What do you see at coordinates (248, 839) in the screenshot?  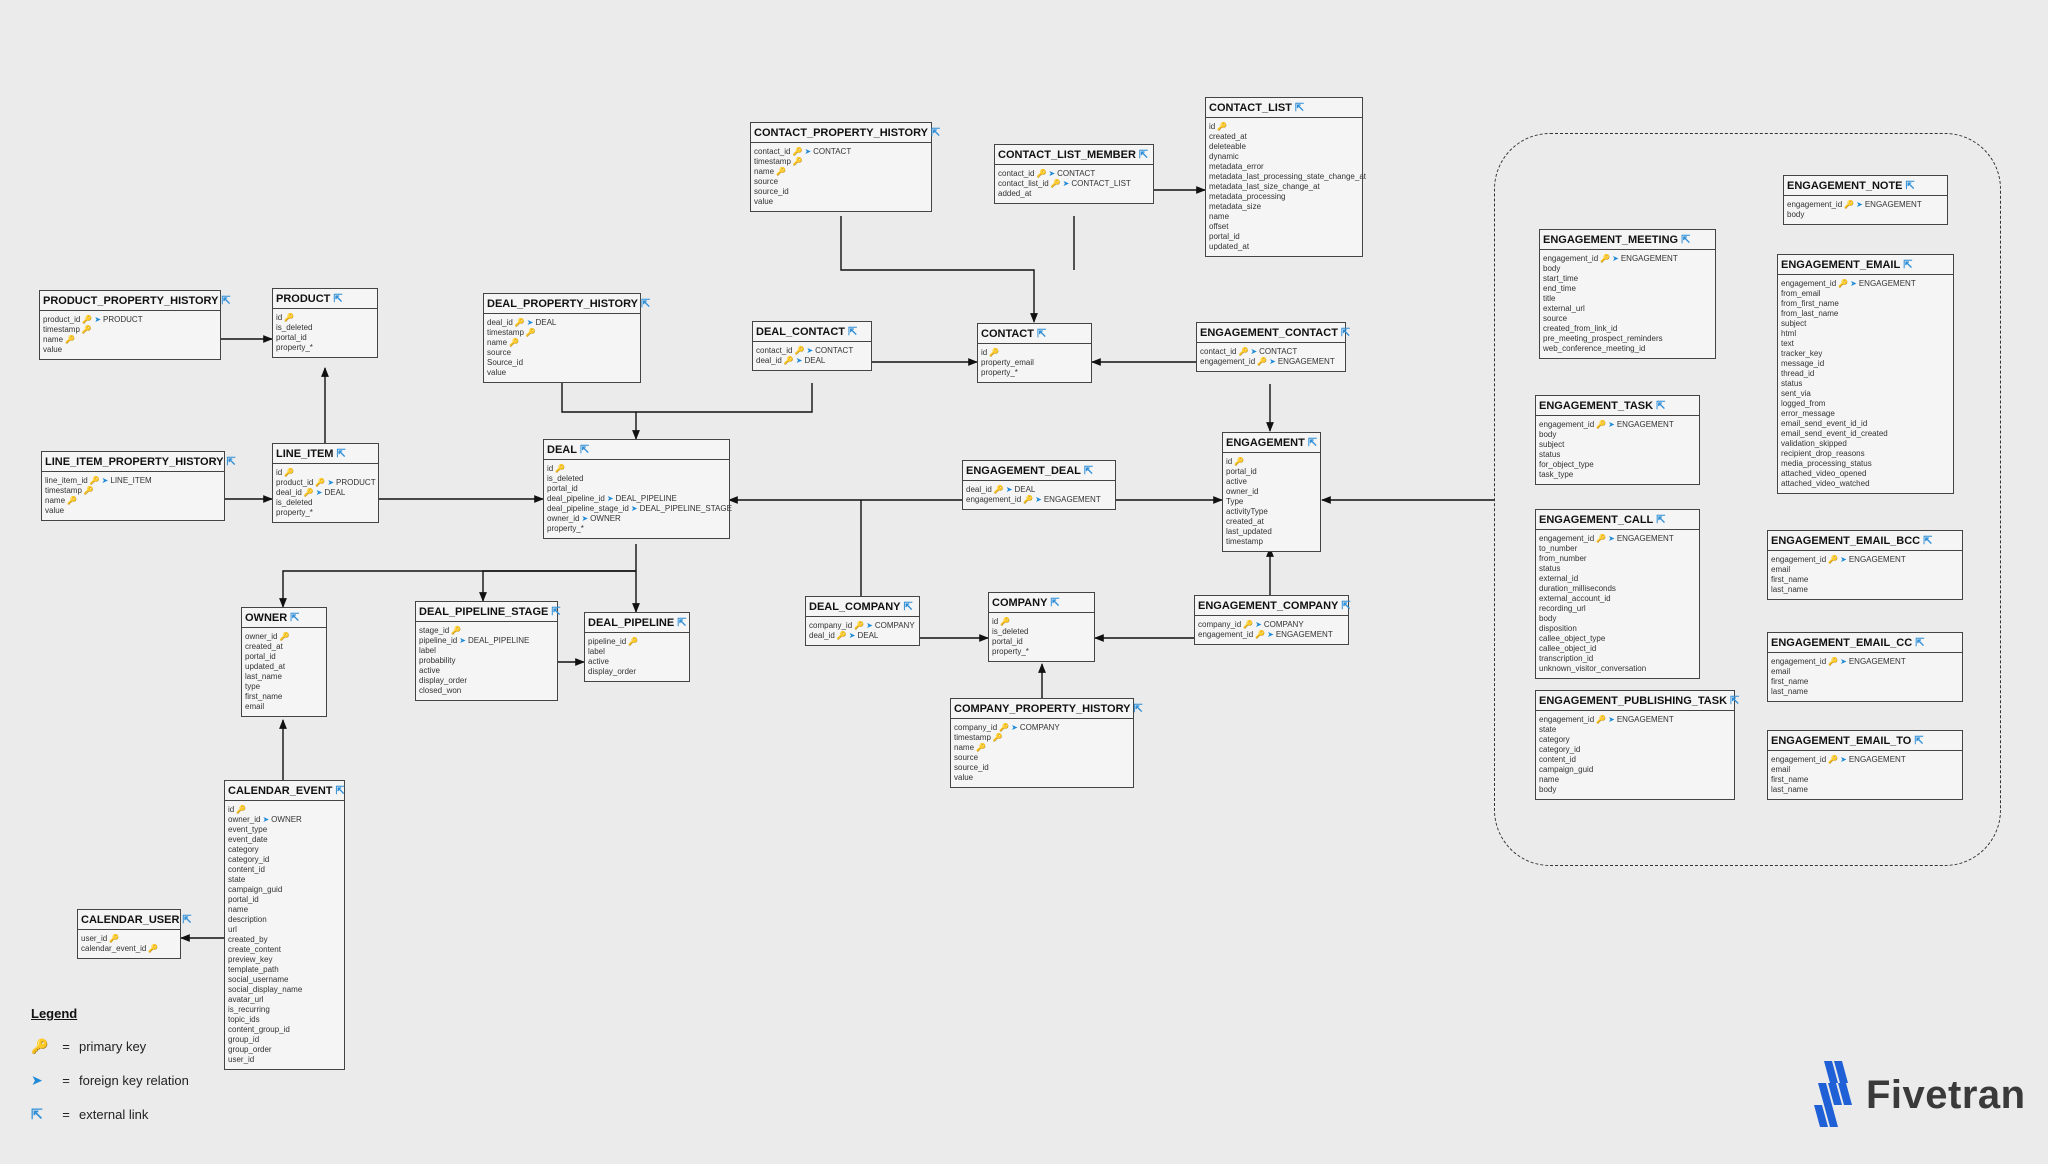 I see `column-name: event_date` at bounding box center [248, 839].